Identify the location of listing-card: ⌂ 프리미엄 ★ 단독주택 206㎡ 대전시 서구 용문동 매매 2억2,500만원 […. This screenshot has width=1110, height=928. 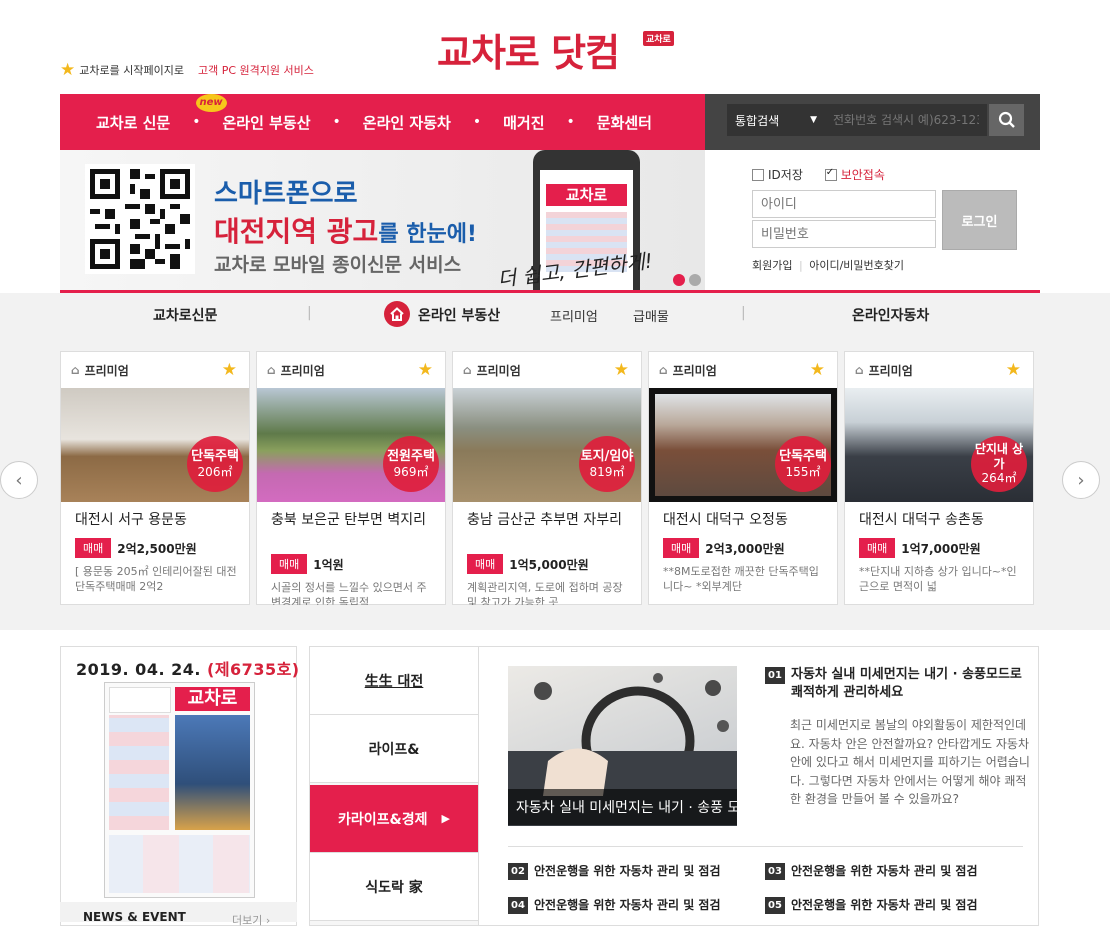
(155, 478).